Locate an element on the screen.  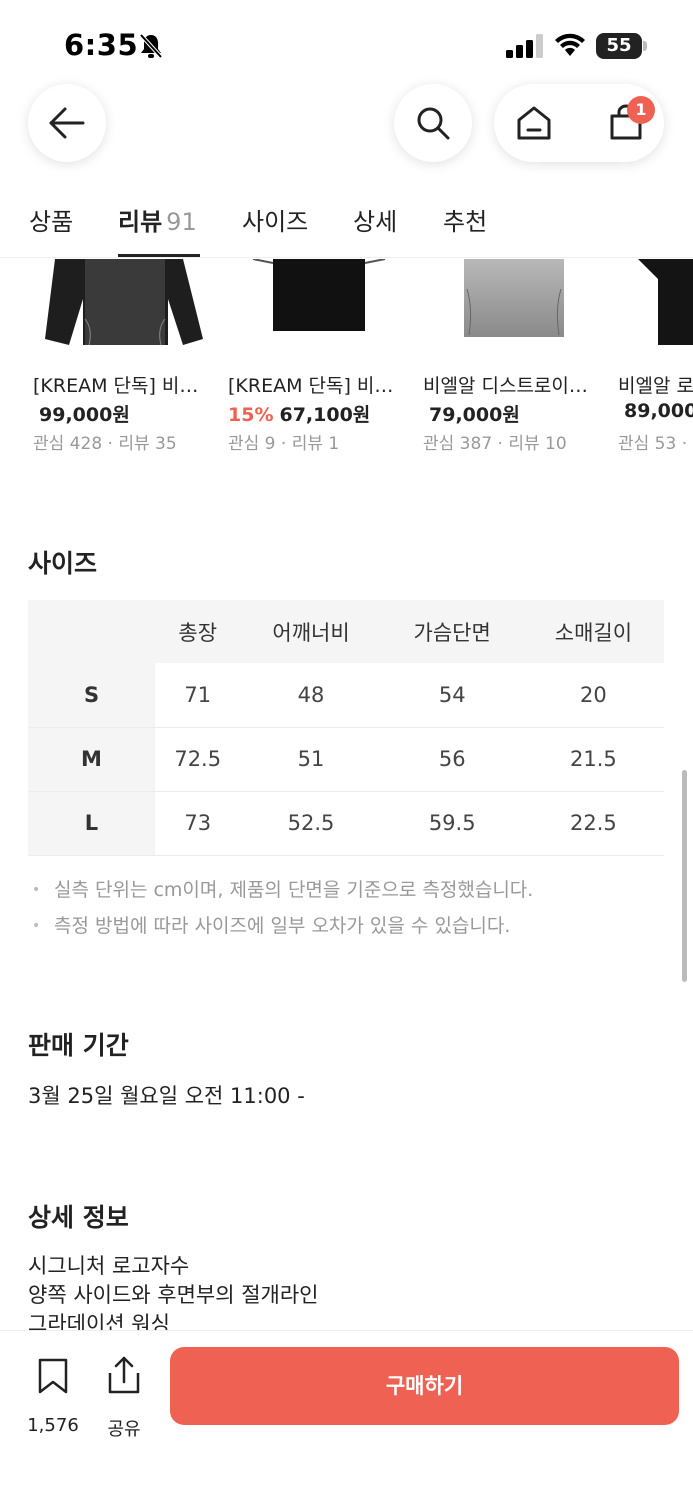
size-value: 72.5 is located at coordinates (198, 759).